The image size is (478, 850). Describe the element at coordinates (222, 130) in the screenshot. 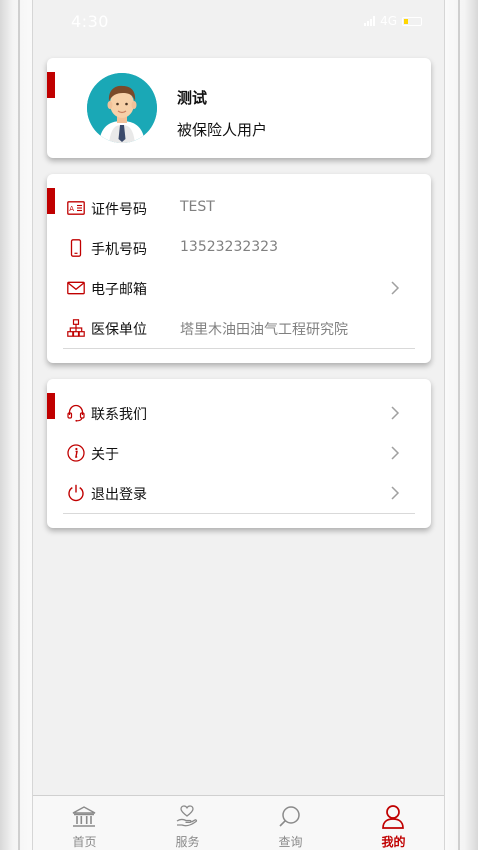

I see `profile-user-type: 被保险人用户` at that location.